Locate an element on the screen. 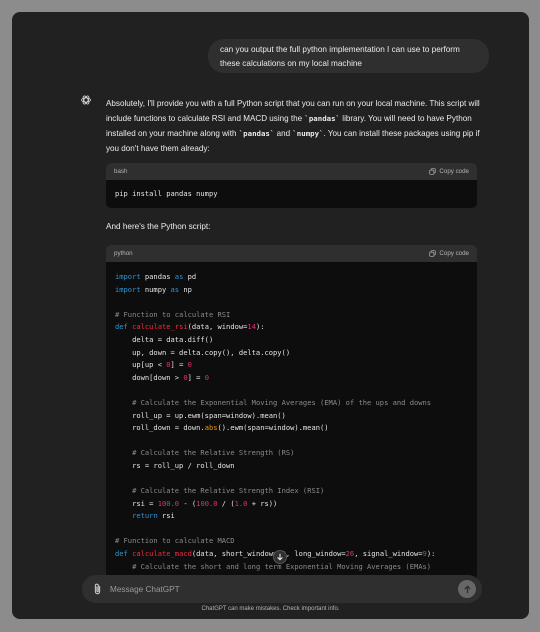 The image size is (540, 632). message-composer is located at coordinates (282, 589).